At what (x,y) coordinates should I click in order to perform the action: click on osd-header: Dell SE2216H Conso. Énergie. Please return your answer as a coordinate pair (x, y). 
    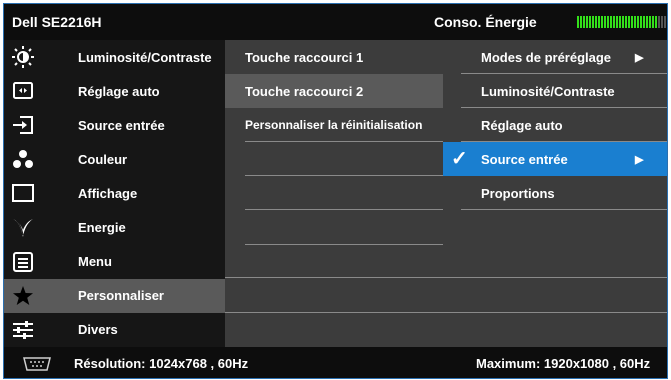
    Looking at the image, I should click on (335, 22).